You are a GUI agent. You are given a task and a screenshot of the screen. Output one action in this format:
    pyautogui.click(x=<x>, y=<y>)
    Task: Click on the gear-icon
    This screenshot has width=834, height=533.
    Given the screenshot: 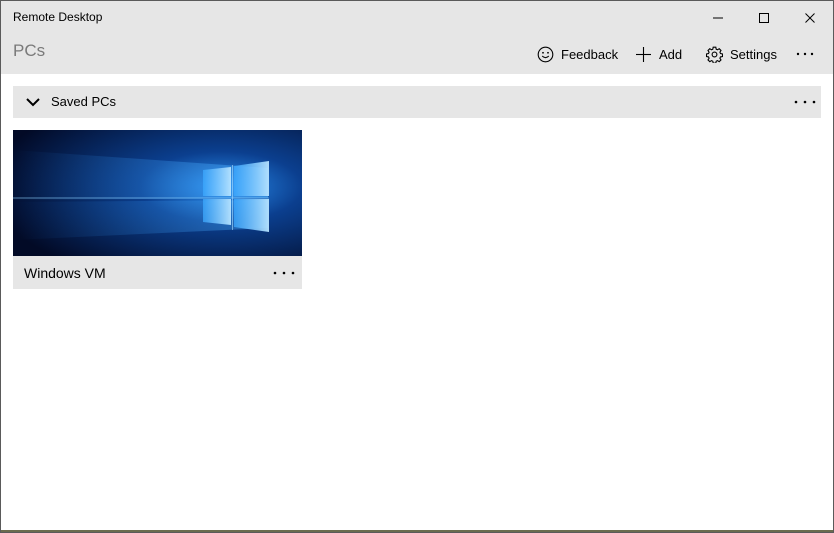 What is the action you would take?
    pyautogui.click(x=714, y=54)
    